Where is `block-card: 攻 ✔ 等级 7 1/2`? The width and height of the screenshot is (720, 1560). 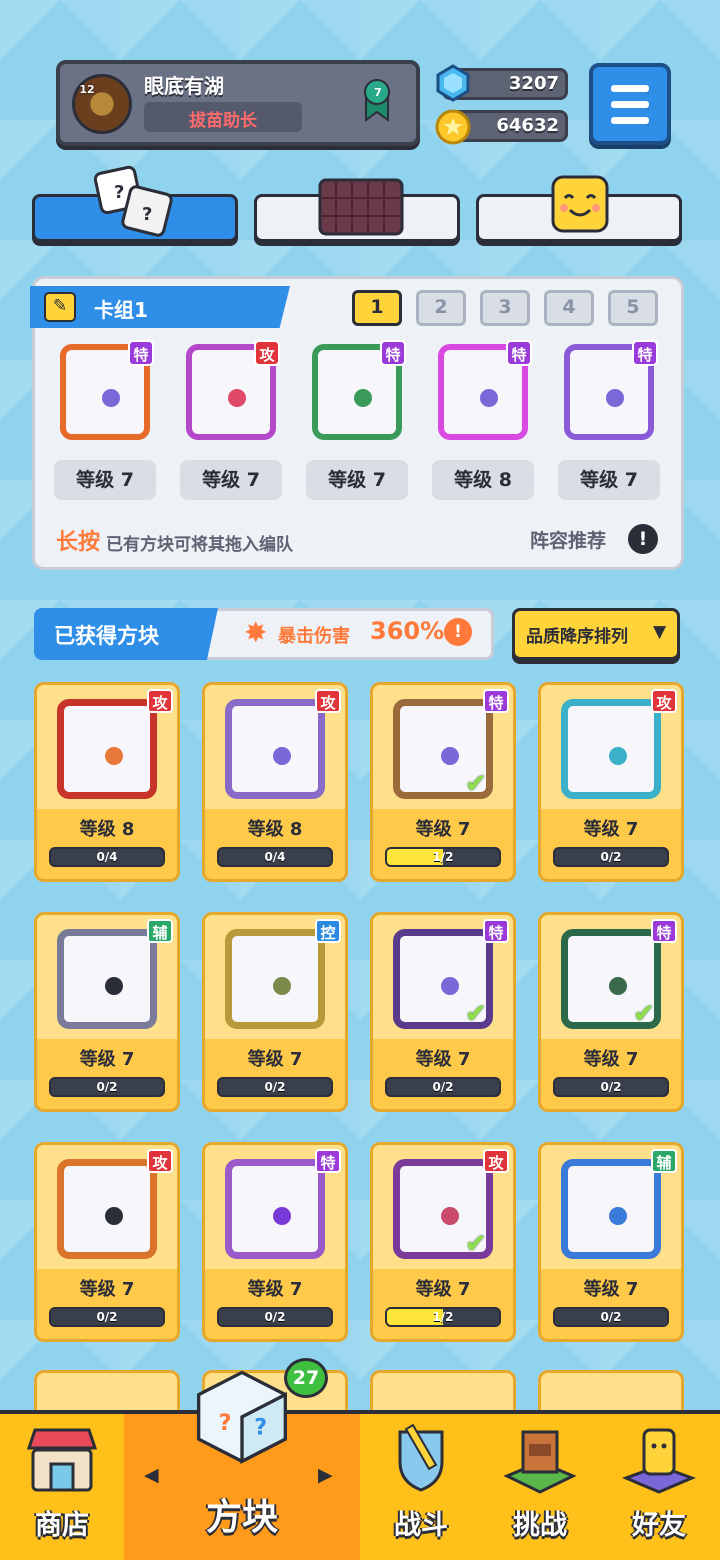 block-card: 攻 ✔ 等级 7 1/2 is located at coordinates (443, 1242).